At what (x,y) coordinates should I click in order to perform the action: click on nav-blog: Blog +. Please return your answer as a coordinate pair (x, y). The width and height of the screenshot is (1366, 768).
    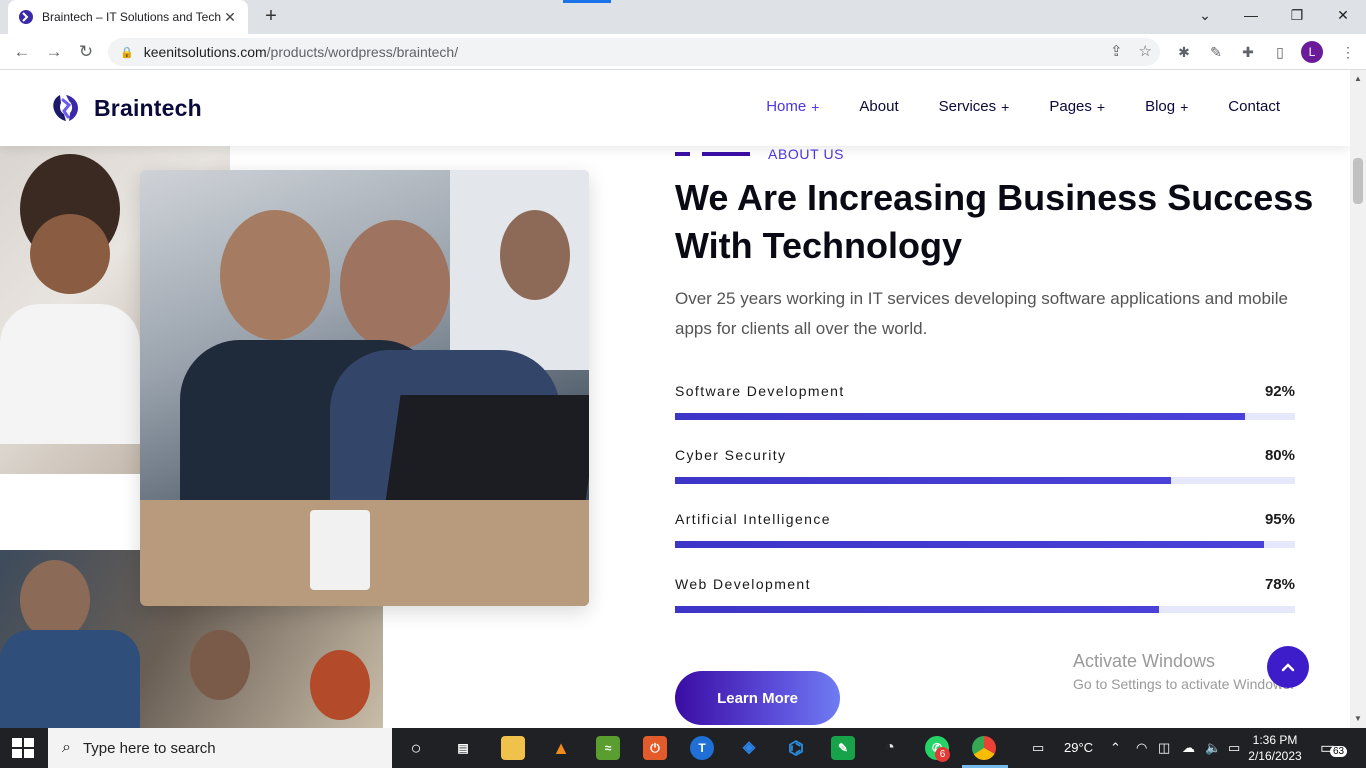
    Looking at the image, I should click on (1166, 106).